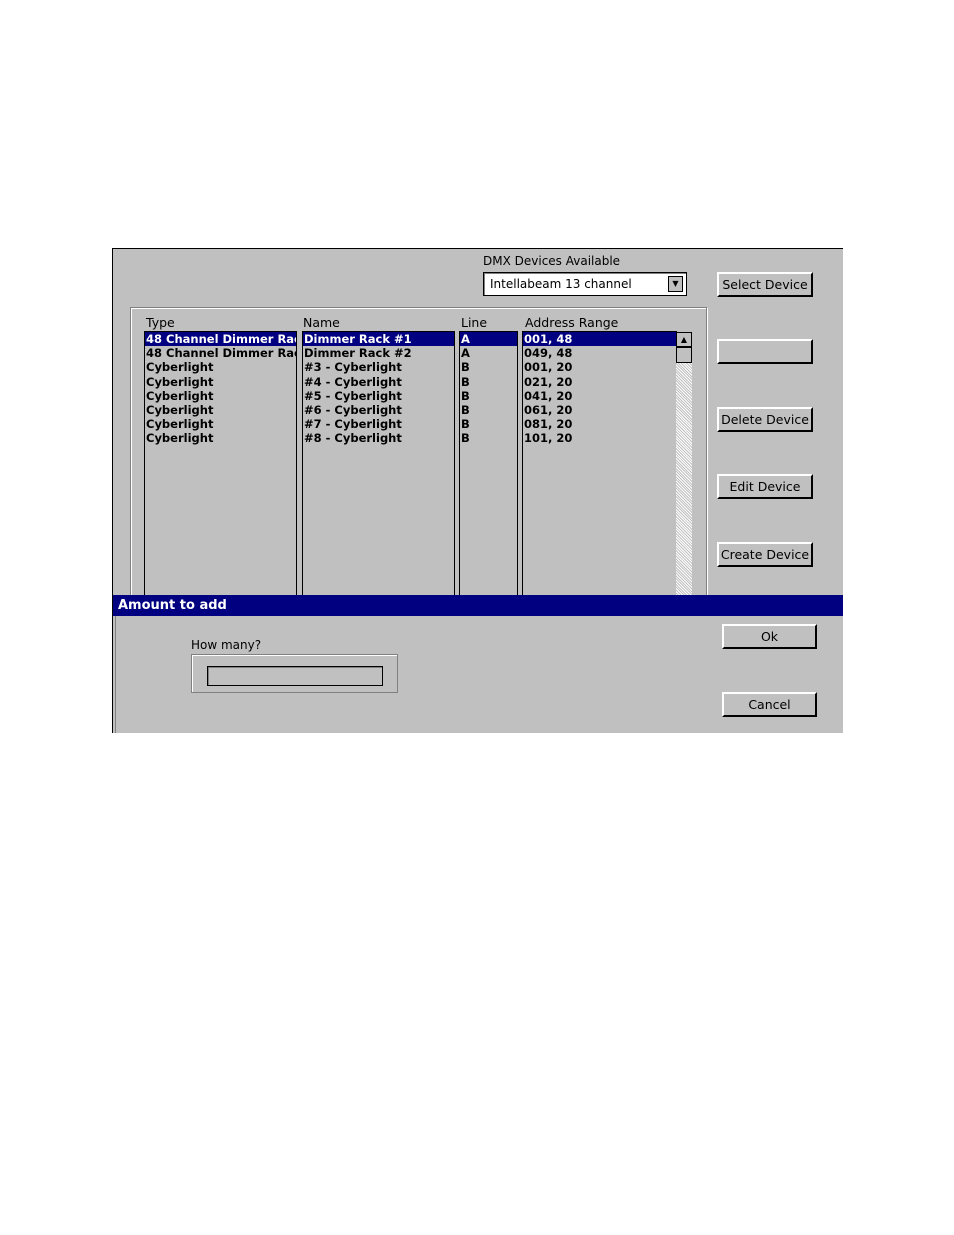 The width and height of the screenshot is (954, 1235). I want to click on create-device-button: Create Device, so click(765, 554).